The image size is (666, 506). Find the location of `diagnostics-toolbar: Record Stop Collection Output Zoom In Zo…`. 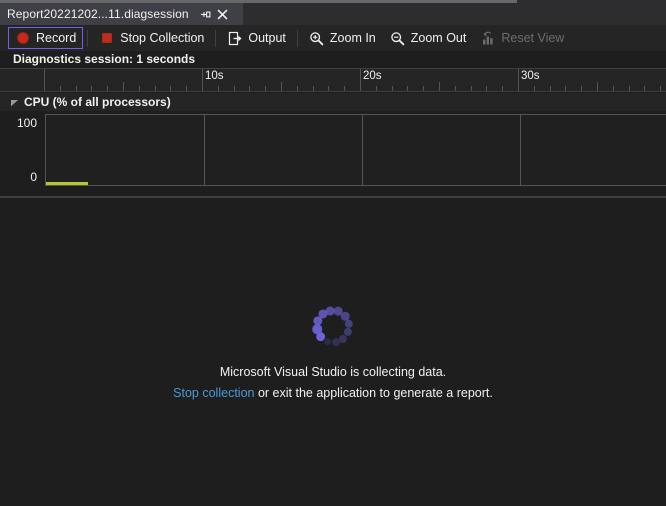

diagnostics-toolbar: Record Stop Collection Output Zoom In Zo… is located at coordinates (333, 38).